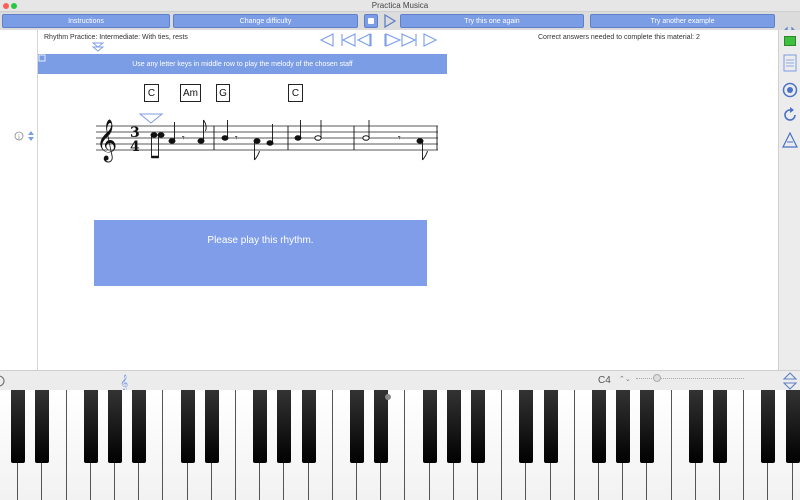 The width and height of the screenshot is (800, 500). What do you see at coordinates (790, 115) in the screenshot?
I see `redo-icon` at bounding box center [790, 115].